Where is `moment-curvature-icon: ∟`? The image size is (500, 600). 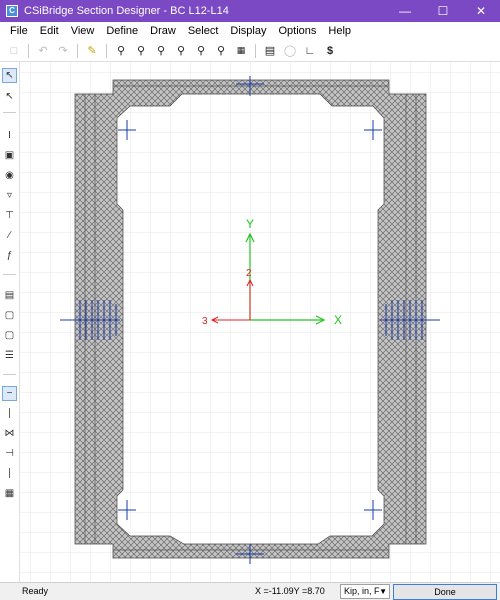
moment-curvature-icon: ∟ is located at coordinates (310, 51).